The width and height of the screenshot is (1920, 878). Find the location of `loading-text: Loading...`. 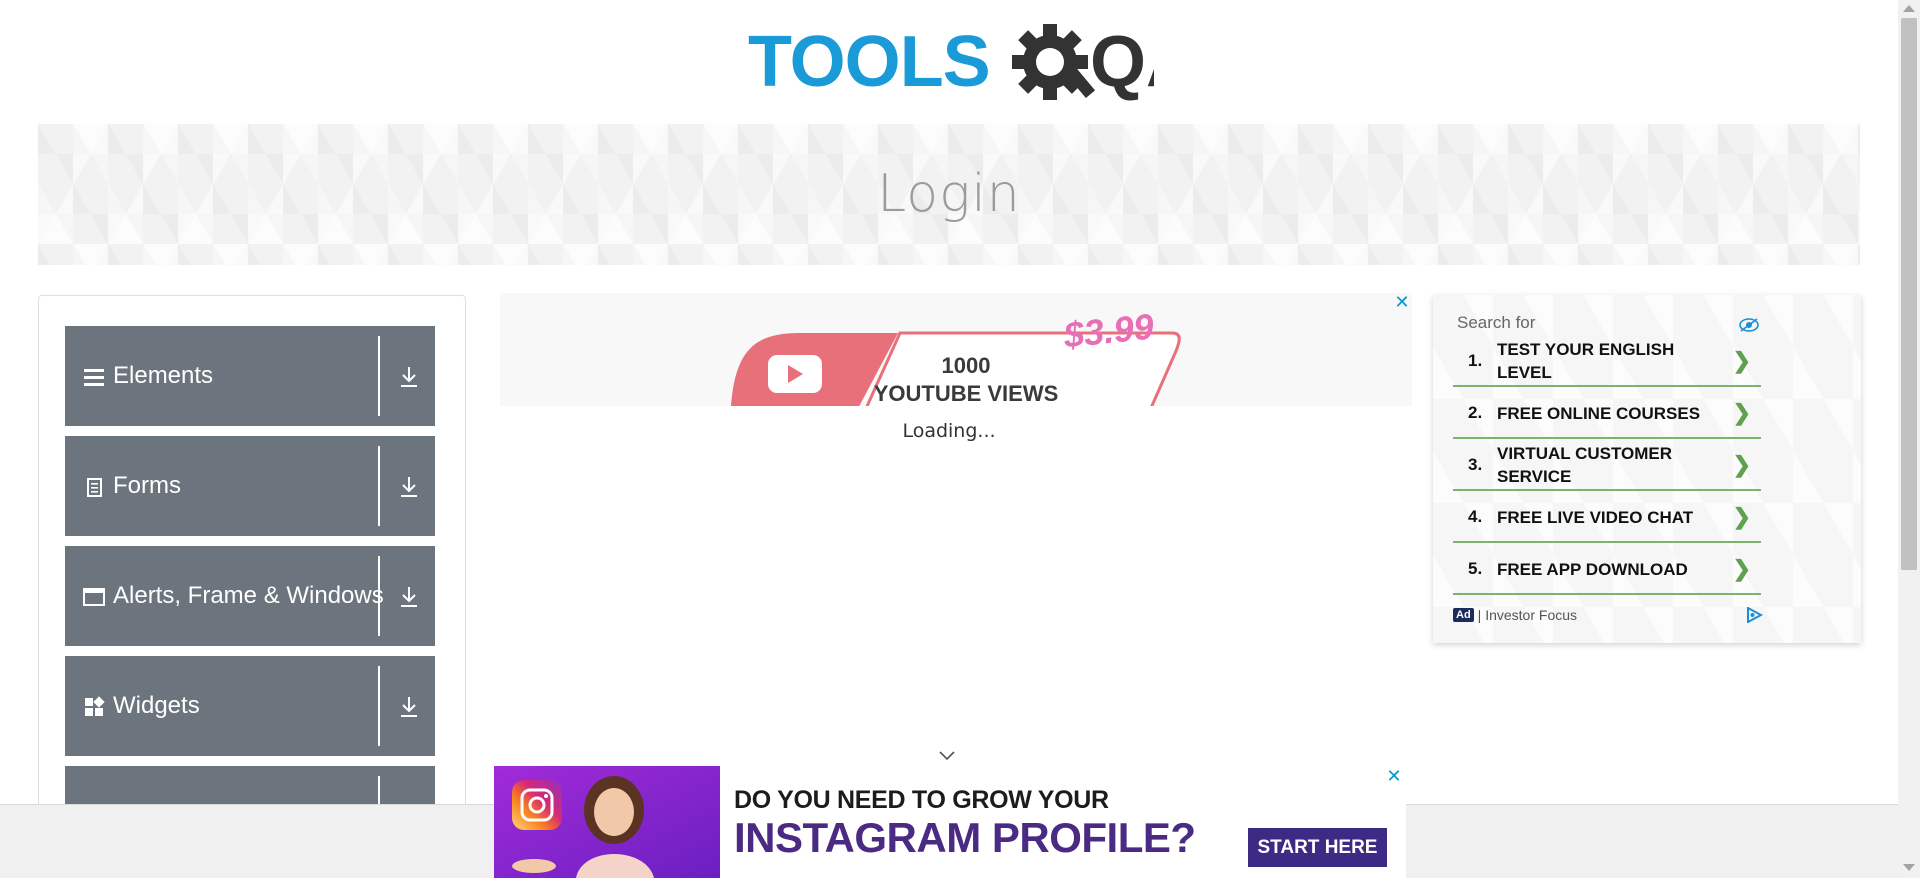

loading-text: Loading... is located at coordinates (949, 431).